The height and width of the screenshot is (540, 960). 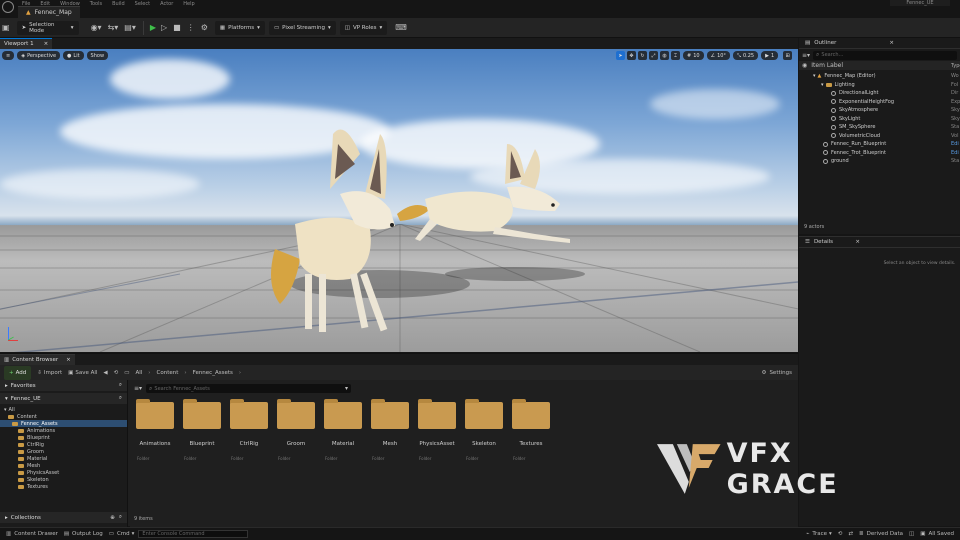 I want to click on eye-icon: ◉, so click(x=804, y=65).